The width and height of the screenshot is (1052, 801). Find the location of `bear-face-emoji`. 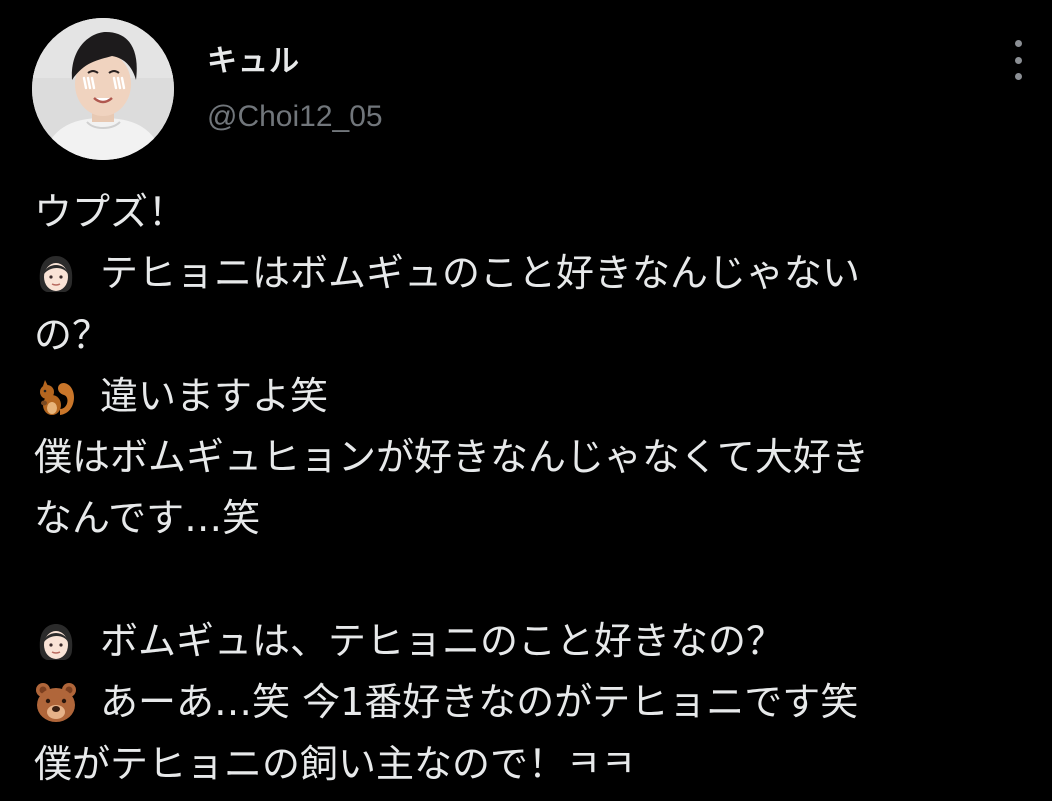

bear-face-emoji is located at coordinates (56, 703).